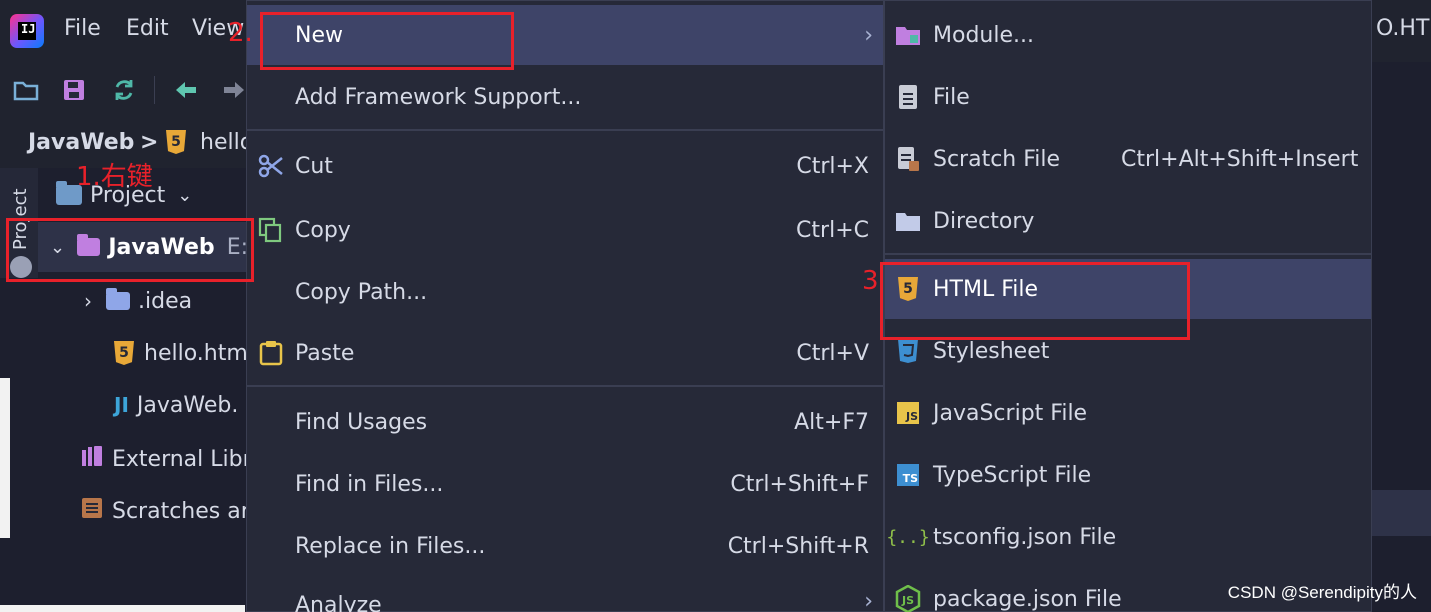 The image size is (1431, 612). I want to click on tree-item-label: JavaWeb., so click(187, 405).